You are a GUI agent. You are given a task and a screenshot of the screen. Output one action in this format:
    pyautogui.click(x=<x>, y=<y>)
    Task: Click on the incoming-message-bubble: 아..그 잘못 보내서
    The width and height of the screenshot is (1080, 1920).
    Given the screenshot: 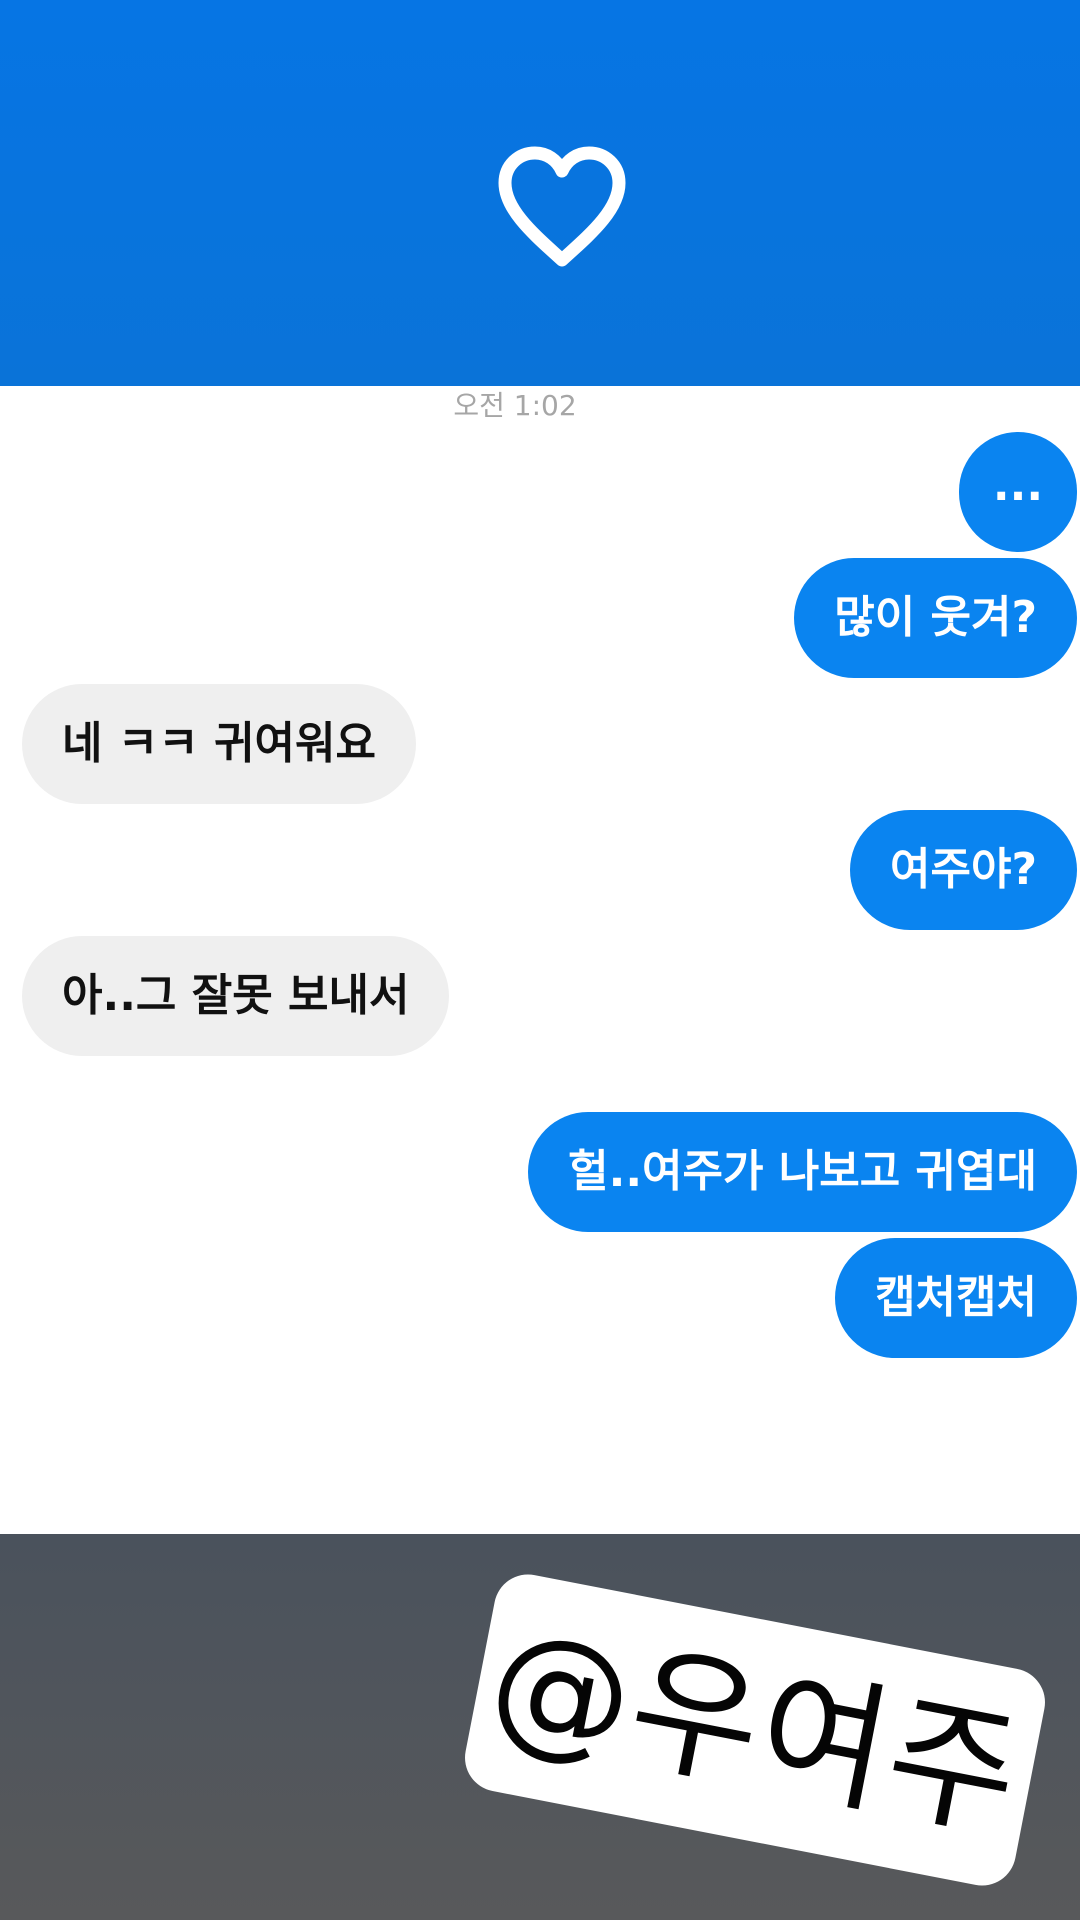 What is the action you would take?
    pyautogui.click(x=236, y=996)
    